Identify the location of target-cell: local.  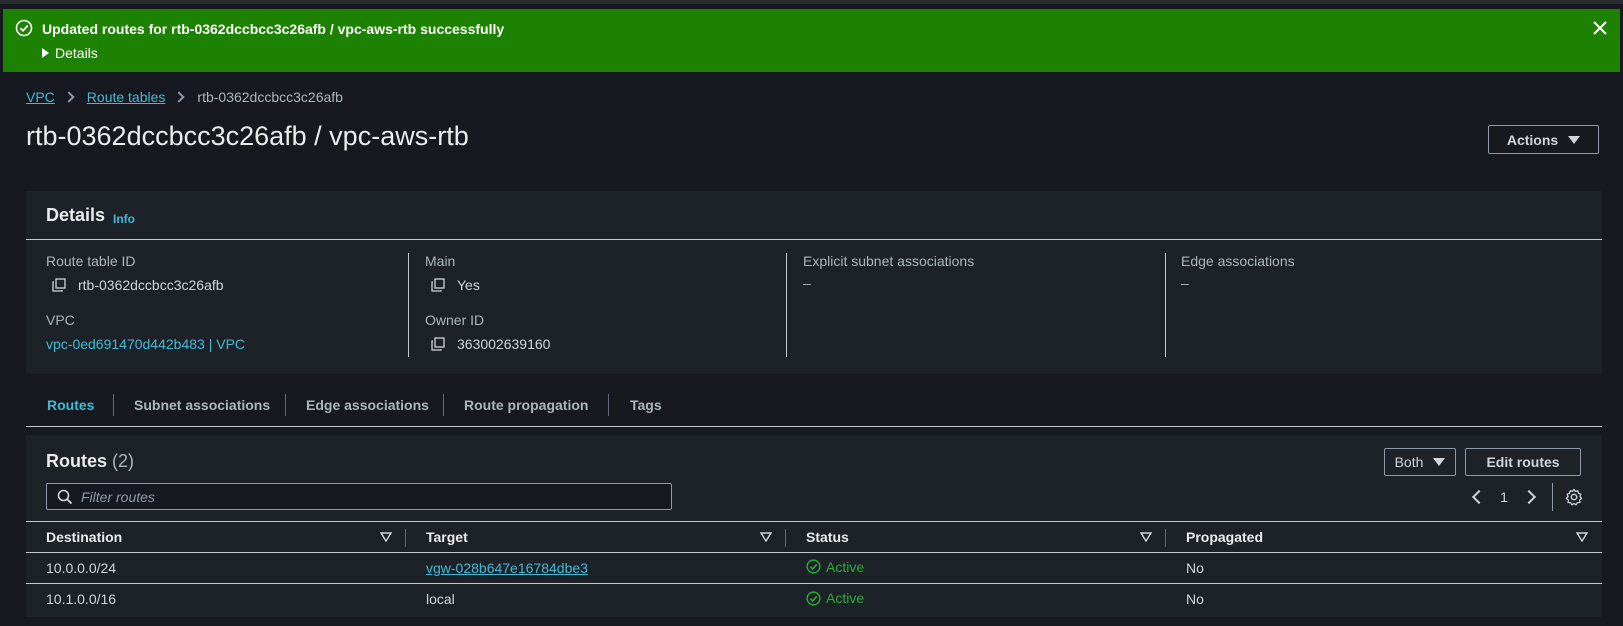
(440, 599).